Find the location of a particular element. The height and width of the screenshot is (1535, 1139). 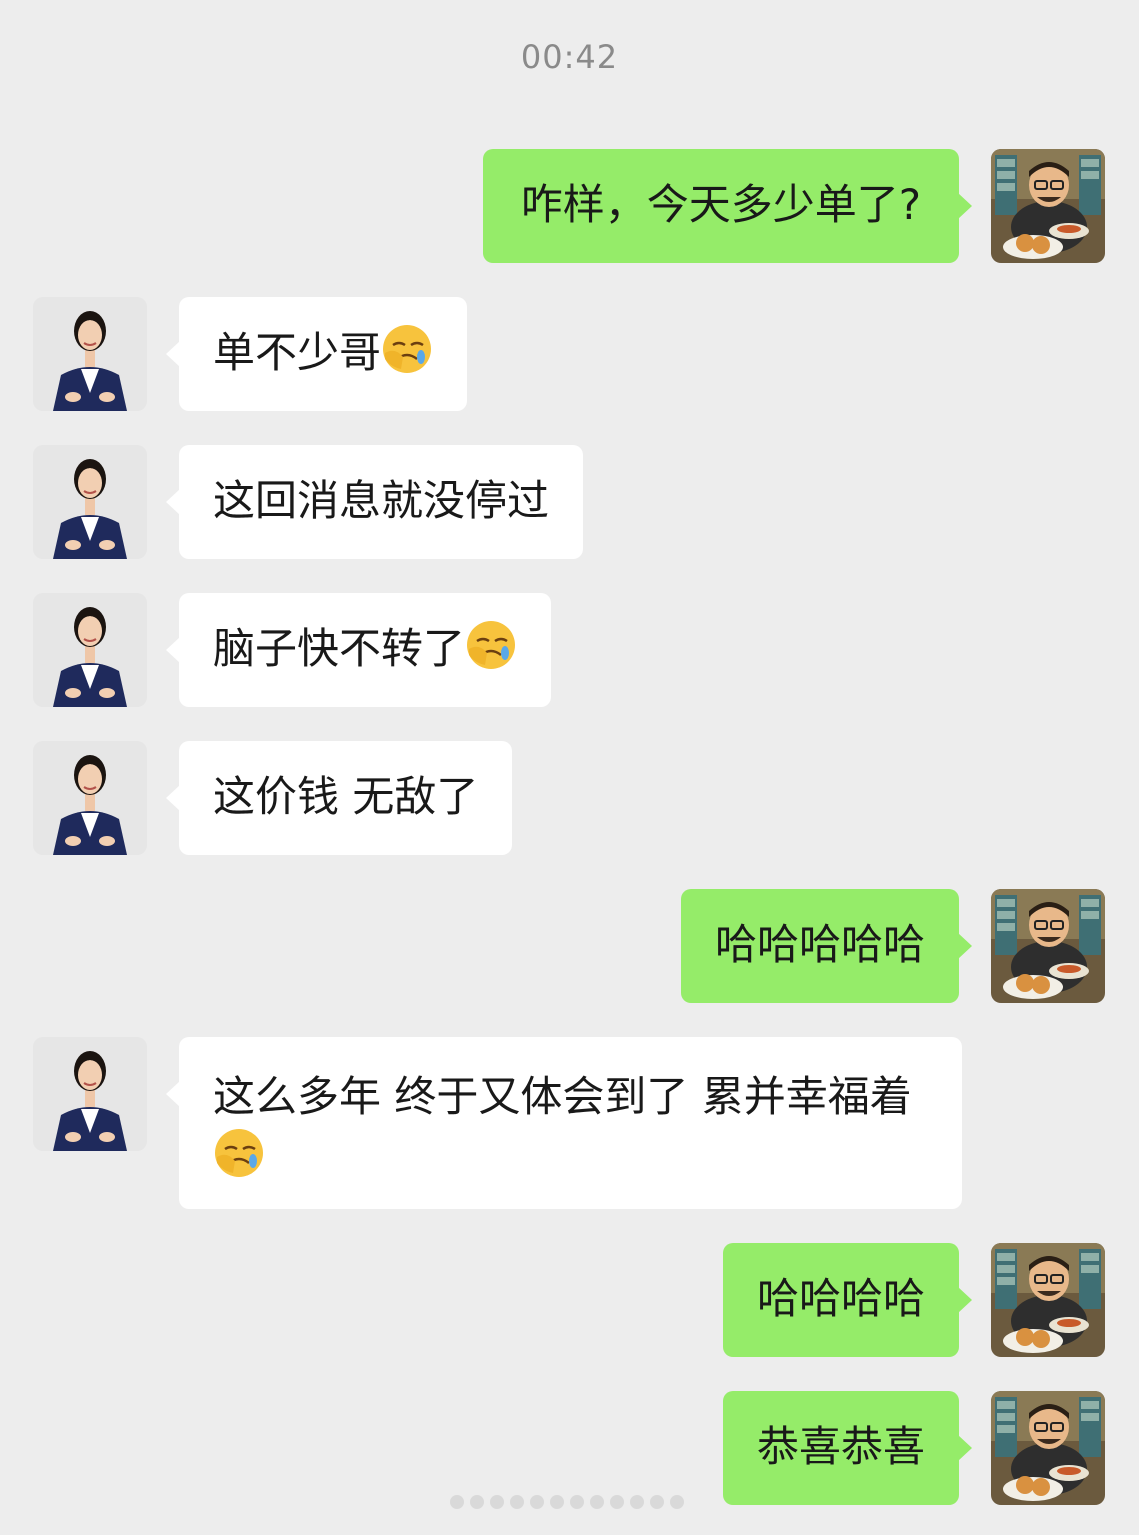

chat-timestamp: 00:42 is located at coordinates (569, 57).